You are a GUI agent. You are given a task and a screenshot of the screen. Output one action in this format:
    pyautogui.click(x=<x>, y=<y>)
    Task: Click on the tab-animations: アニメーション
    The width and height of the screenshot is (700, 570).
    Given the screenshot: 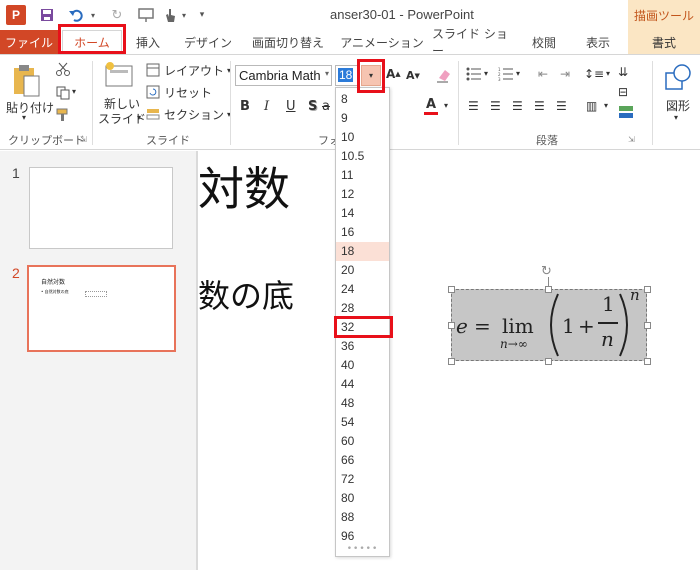 What is the action you would take?
    pyautogui.click(x=382, y=42)
    